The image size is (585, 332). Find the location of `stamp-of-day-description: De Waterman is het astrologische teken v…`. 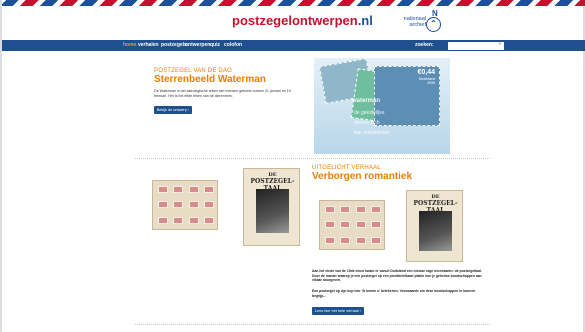

stamp-of-day-description: De Waterman is het astrologische teken v… is located at coordinates (222, 93).